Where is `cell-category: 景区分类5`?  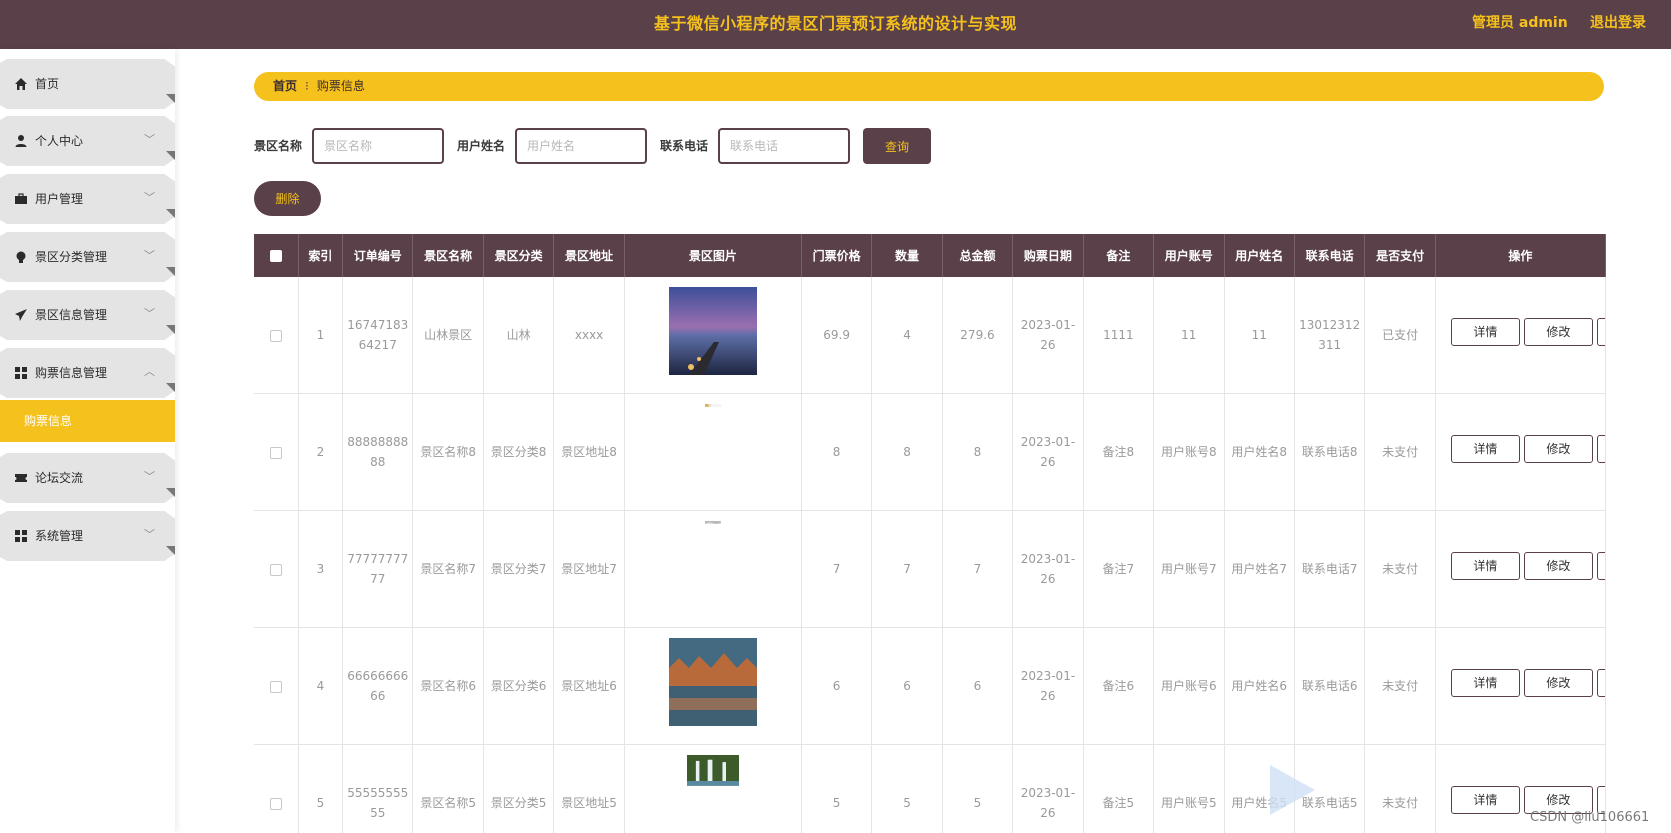 cell-category: 景区分类5 is located at coordinates (519, 788).